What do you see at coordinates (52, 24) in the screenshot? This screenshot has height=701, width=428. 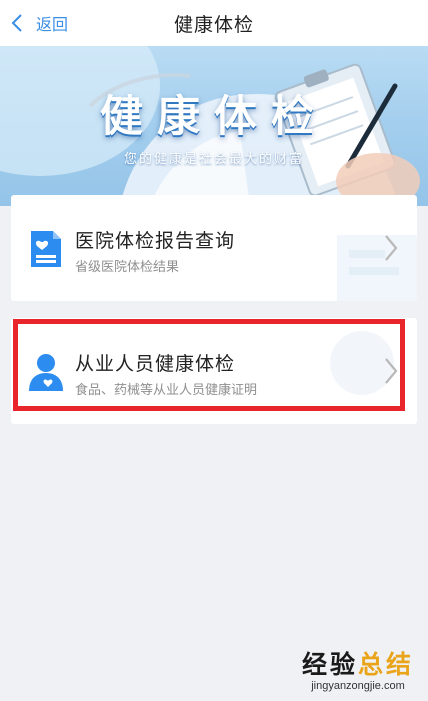 I see `back-label: 返回` at bounding box center [52, 24].